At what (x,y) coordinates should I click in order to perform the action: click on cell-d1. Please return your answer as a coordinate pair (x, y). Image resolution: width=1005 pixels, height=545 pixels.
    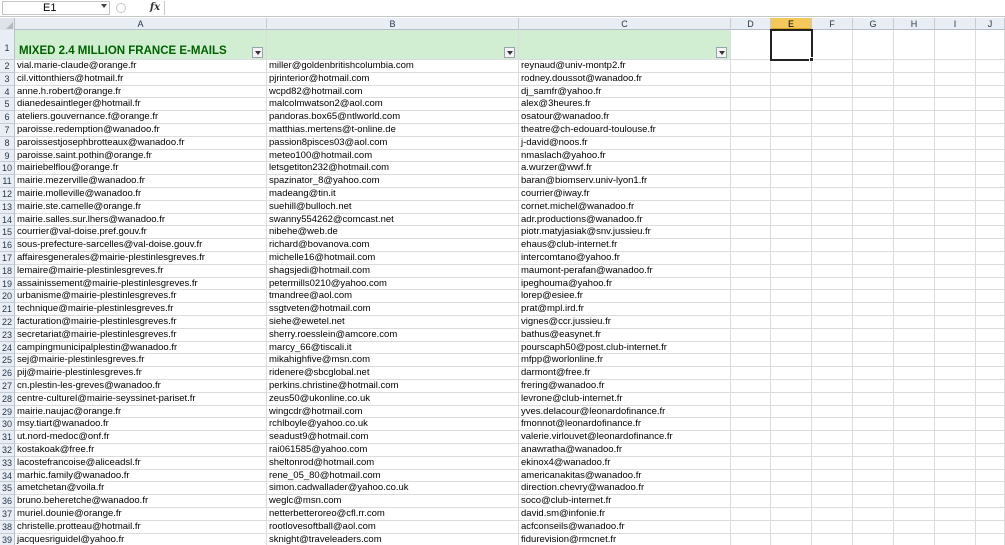
    Looking at the image, I should click on (751, 45).